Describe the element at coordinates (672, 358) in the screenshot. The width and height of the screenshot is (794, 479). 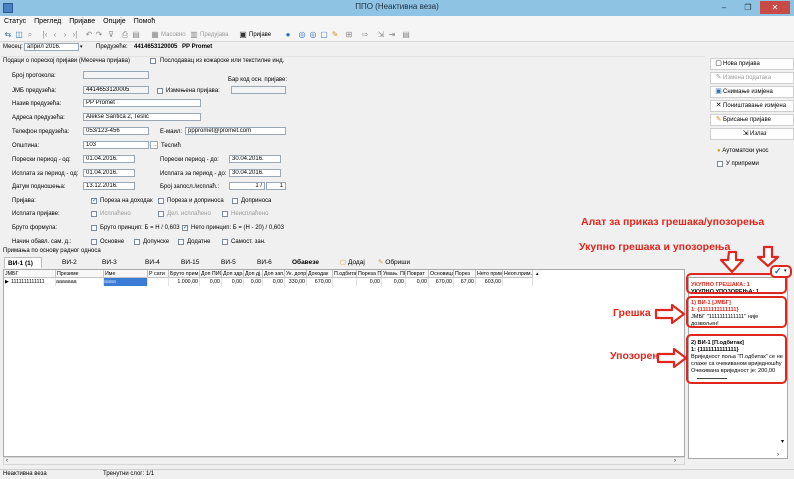
I see `warning-arrow` at that location.